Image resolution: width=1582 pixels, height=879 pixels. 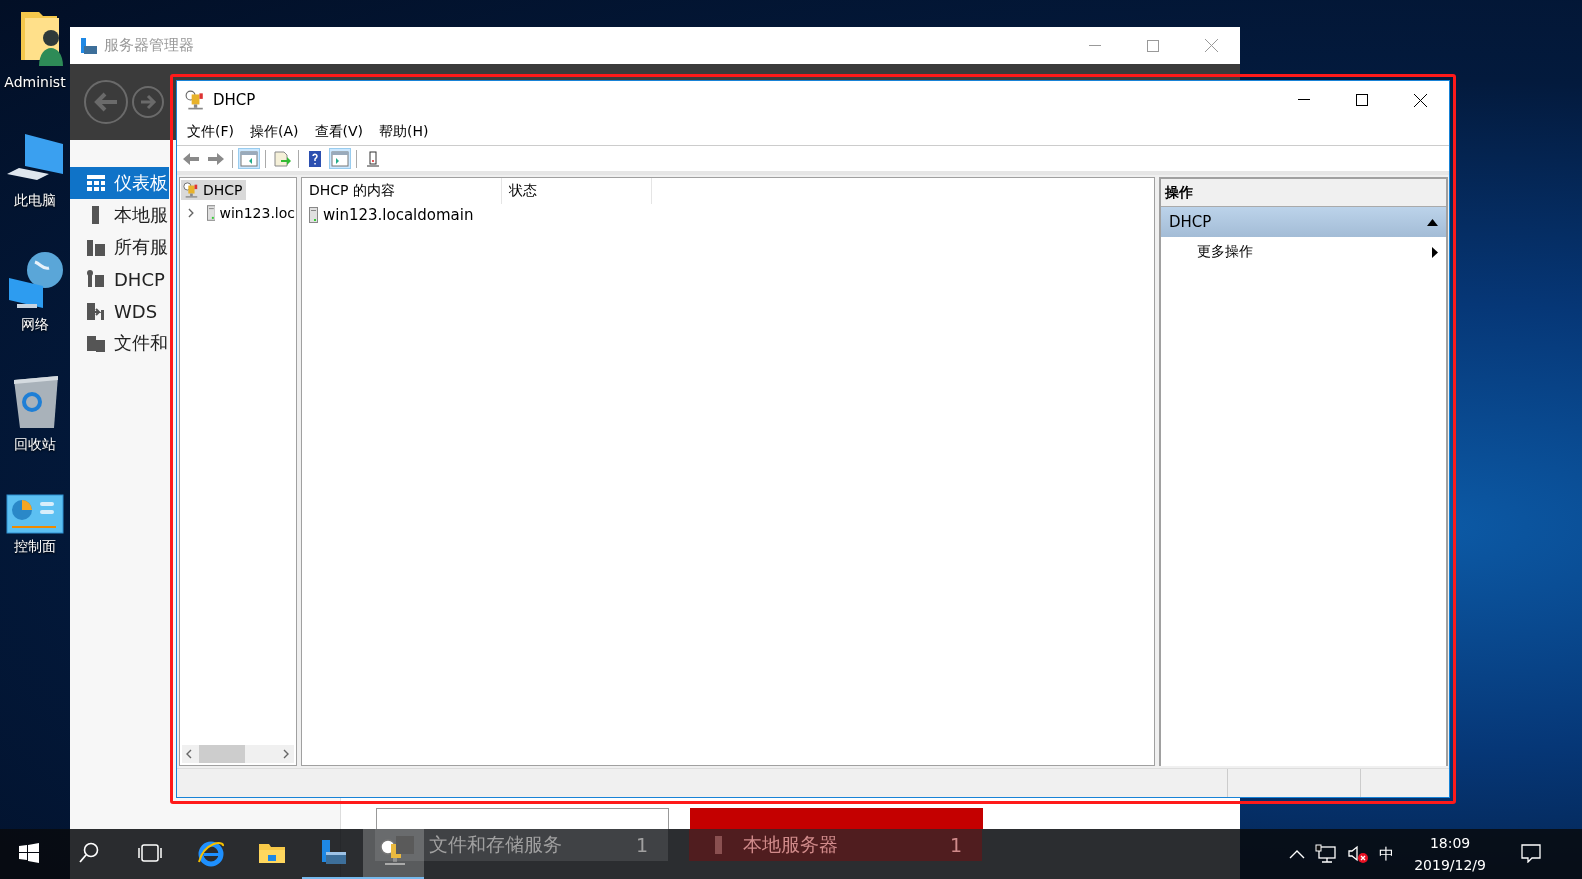 What do you see at coordinates (1303, 222) in the screenshot?
I see `action-section: DHCP` at bounding box center [1303, 222].